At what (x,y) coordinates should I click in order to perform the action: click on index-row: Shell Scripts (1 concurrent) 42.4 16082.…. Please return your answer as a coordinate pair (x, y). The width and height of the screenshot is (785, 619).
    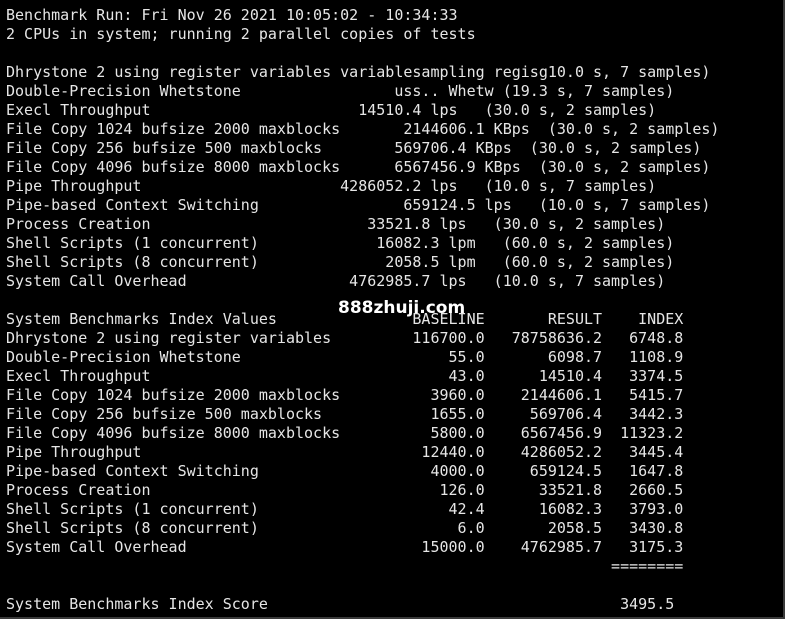
    Looking at the image, I should click on (345, 509).